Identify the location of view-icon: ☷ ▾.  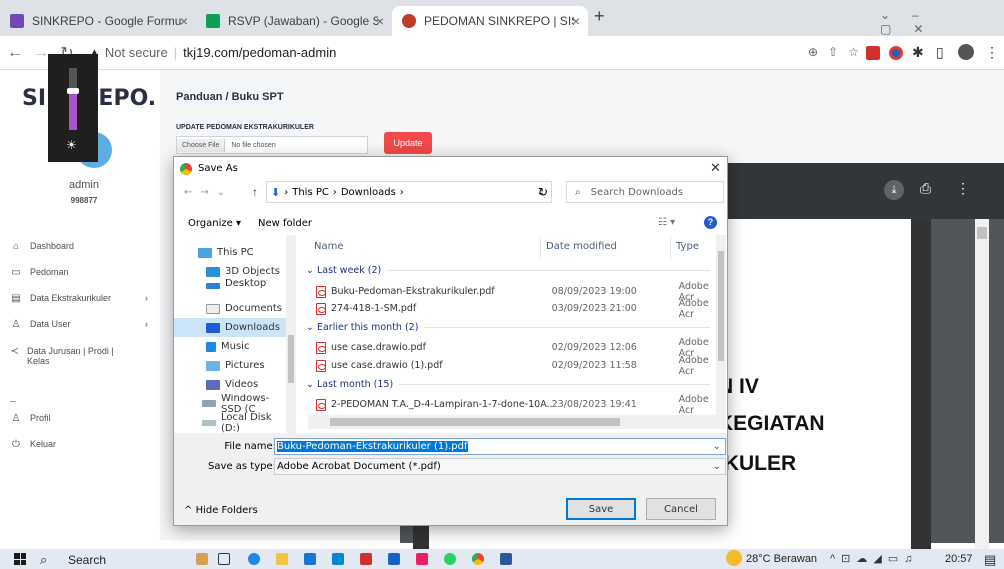
(666, 222).